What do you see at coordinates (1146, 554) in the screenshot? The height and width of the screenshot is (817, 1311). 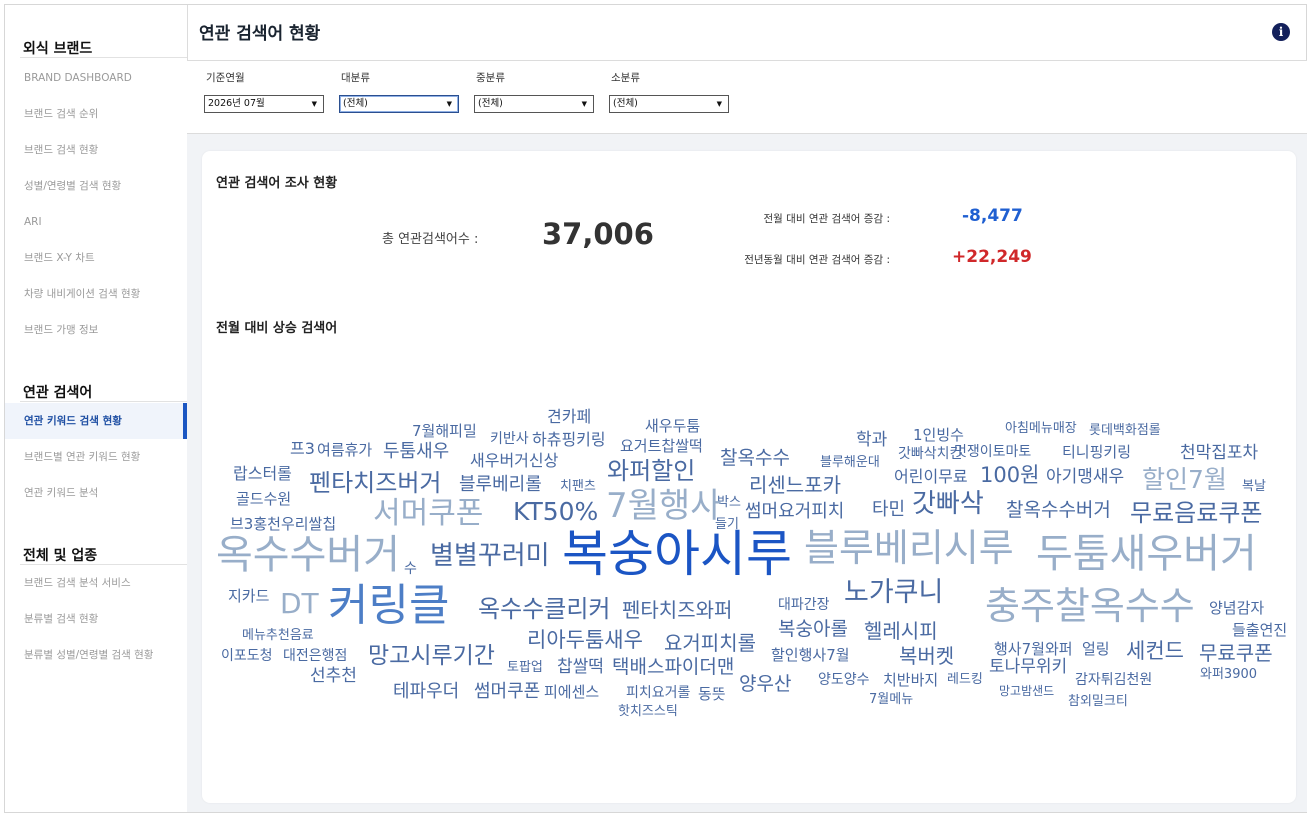 I see `cloud-word: 두툼새우버거` at bounding box center [1146, 554].